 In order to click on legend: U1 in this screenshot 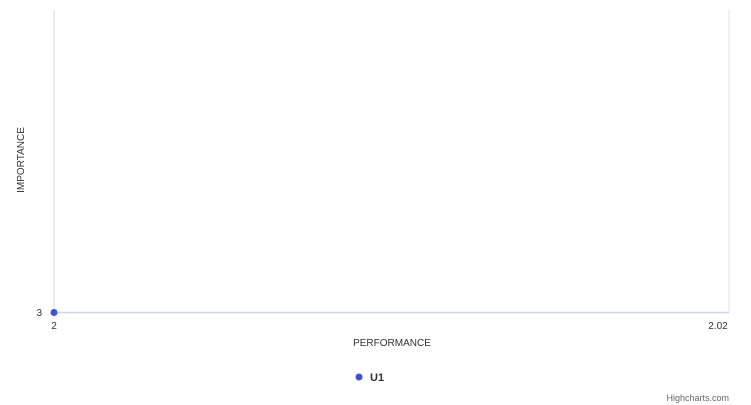, I will do `click(370, 378)`.